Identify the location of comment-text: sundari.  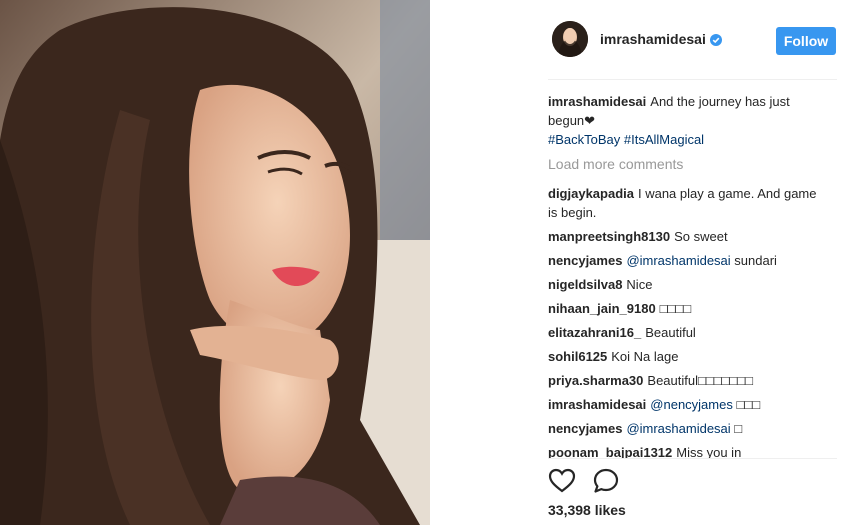
(755, 260).